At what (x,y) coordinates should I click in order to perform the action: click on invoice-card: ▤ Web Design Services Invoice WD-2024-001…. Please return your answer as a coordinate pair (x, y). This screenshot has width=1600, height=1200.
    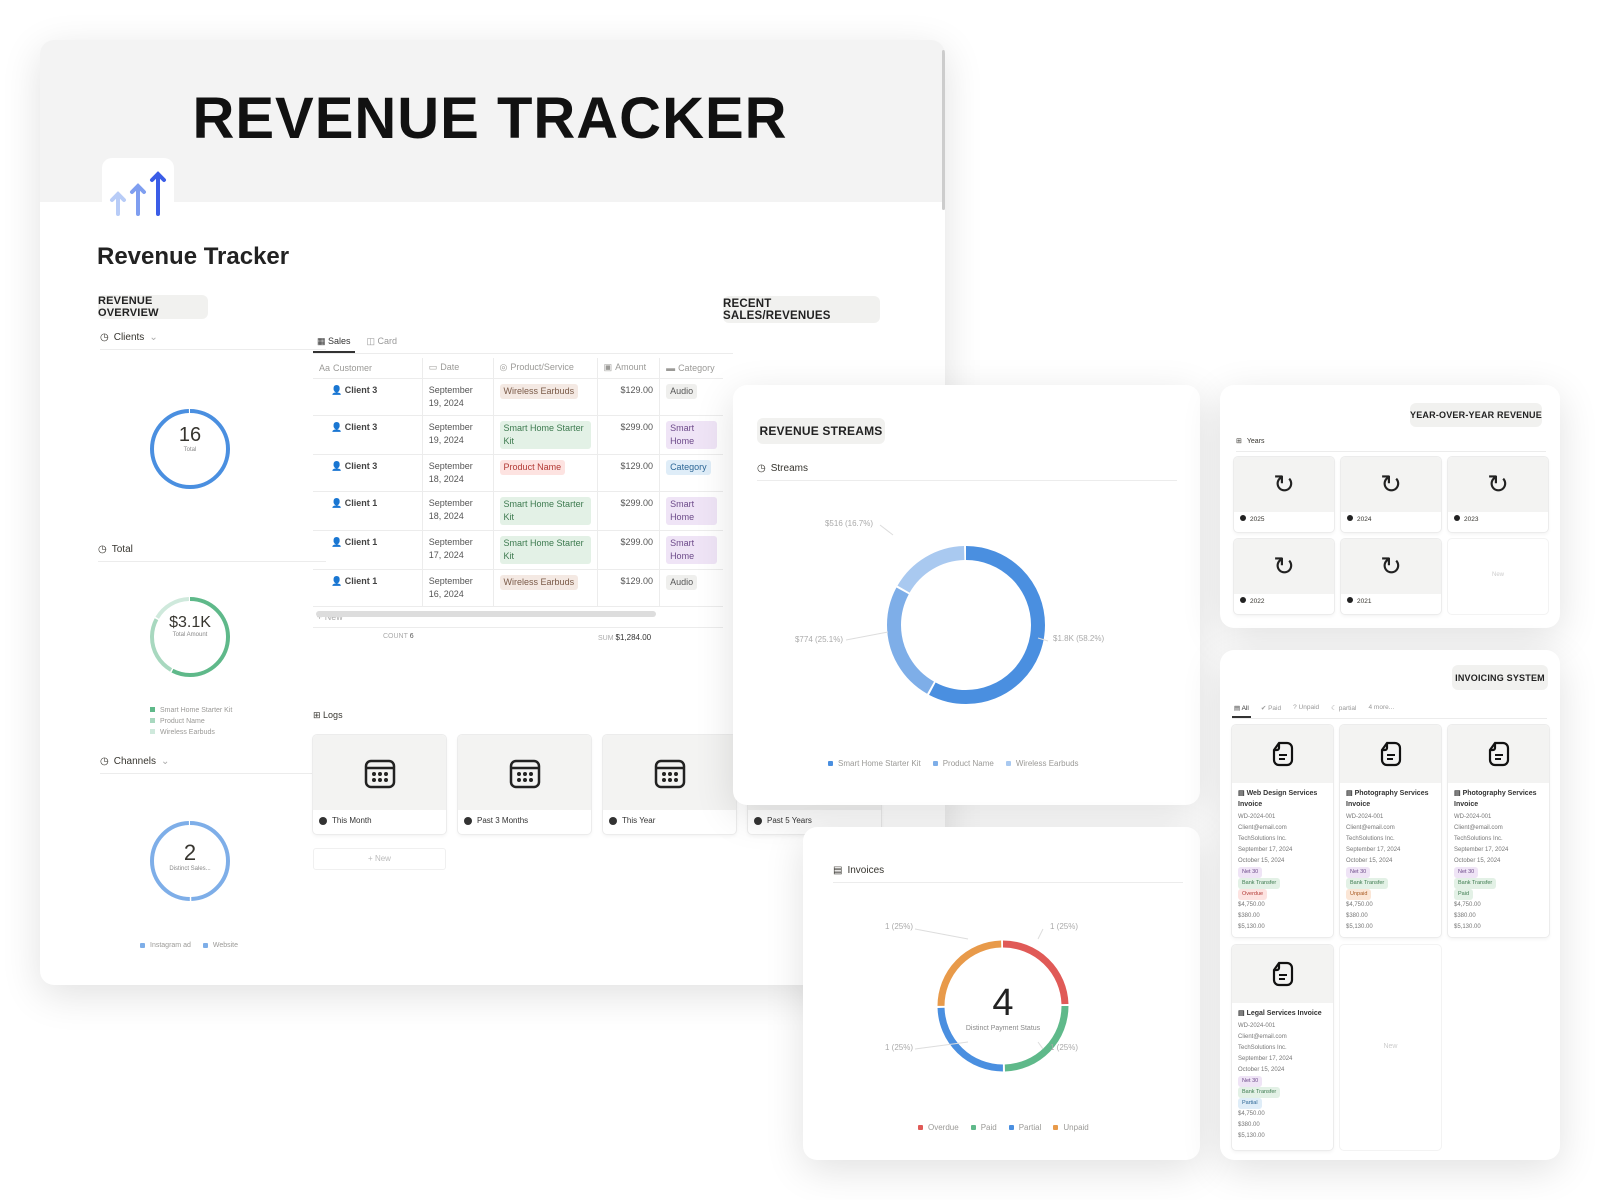
    Looking at the image, I should click on (1282, 831).